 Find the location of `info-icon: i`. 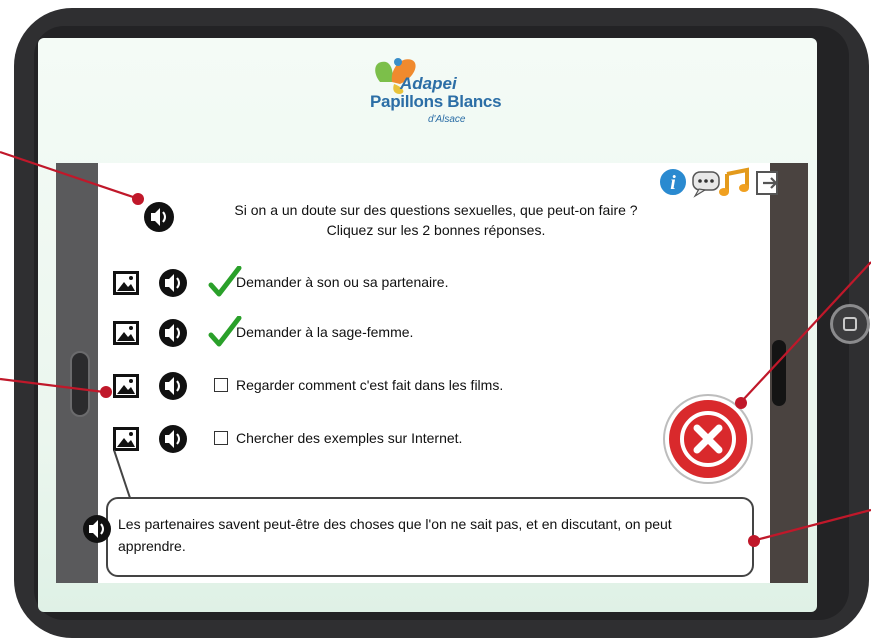

info-icon: i is located at coordinates (673, 182).